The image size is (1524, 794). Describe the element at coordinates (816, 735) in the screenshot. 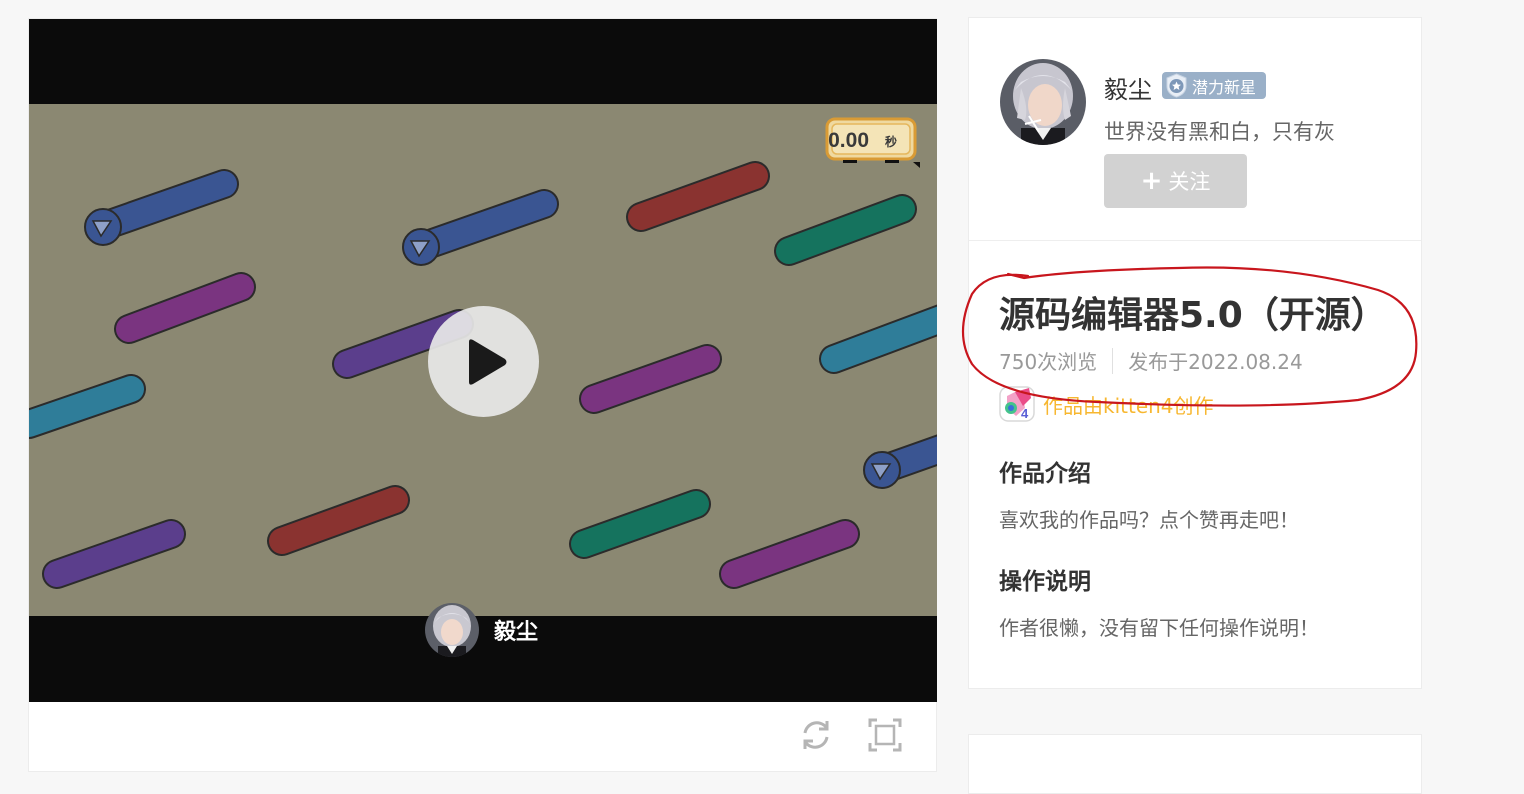

I see `refresh-icon` at that location.